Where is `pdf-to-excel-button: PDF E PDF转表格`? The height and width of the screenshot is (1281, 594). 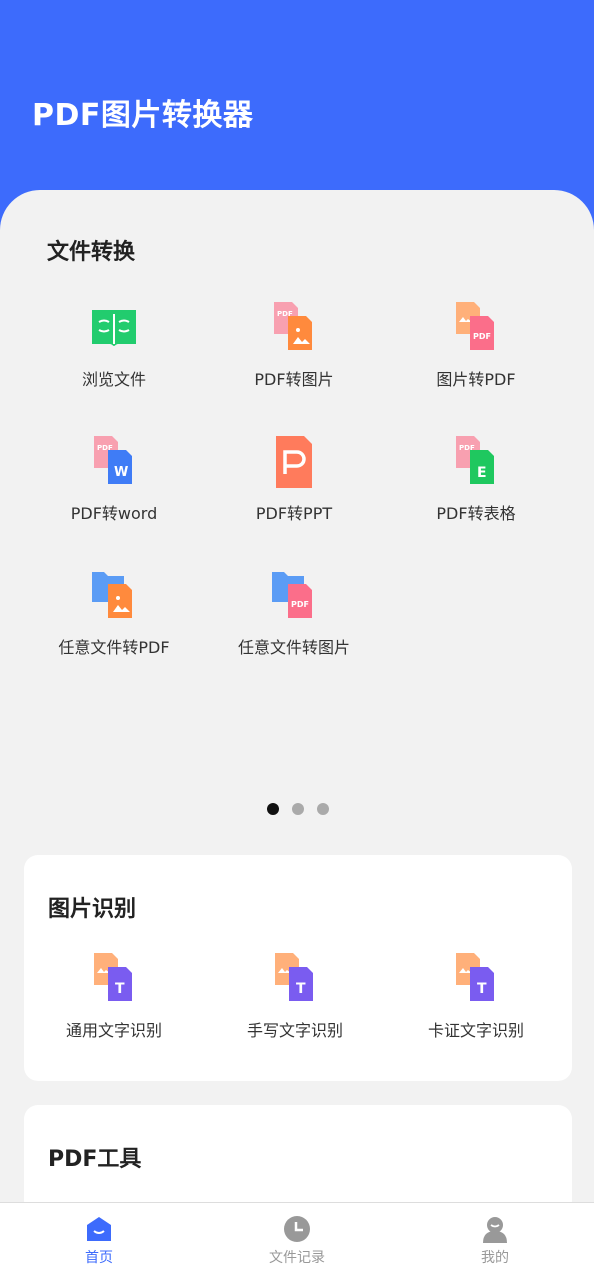
pdf-to-excel-button: PDF E PDF转表格 is located at coordinates (476, 479).